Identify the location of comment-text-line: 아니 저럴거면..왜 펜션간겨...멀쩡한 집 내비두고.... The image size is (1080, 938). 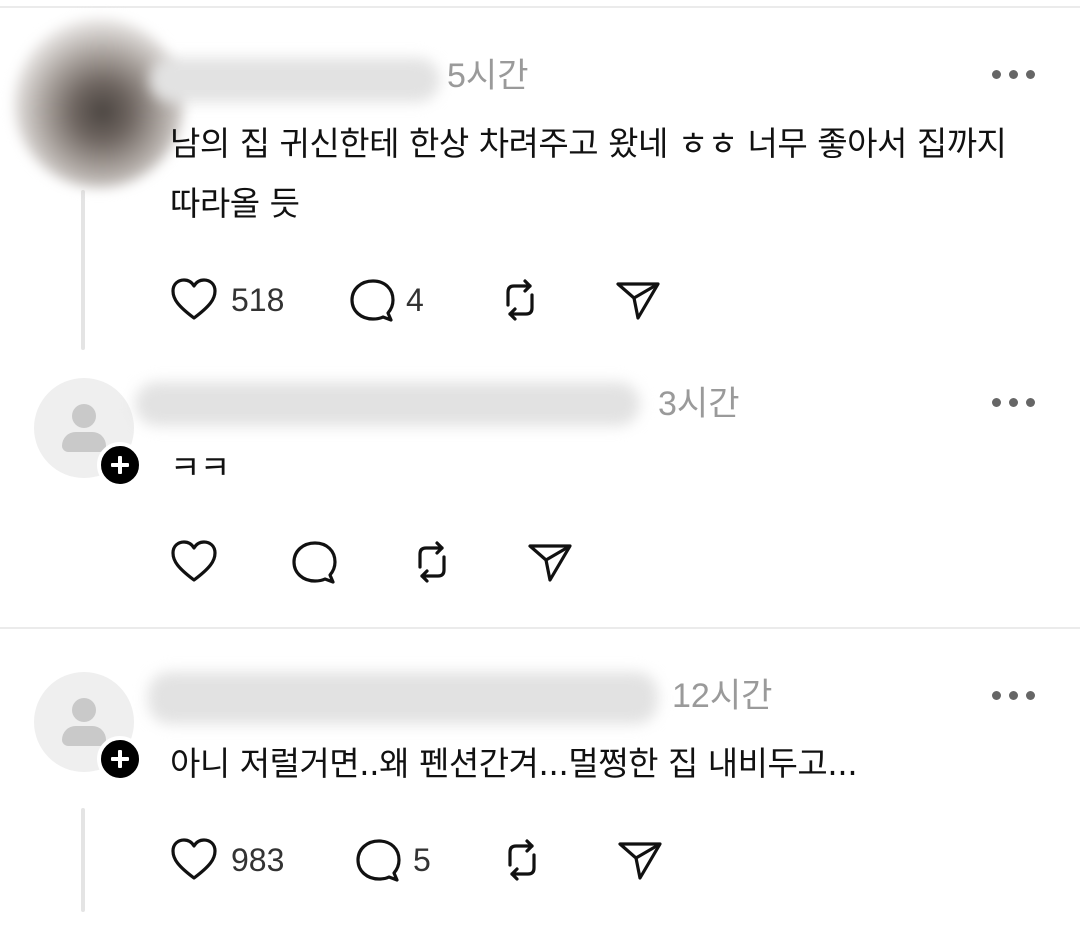
(514, 763).